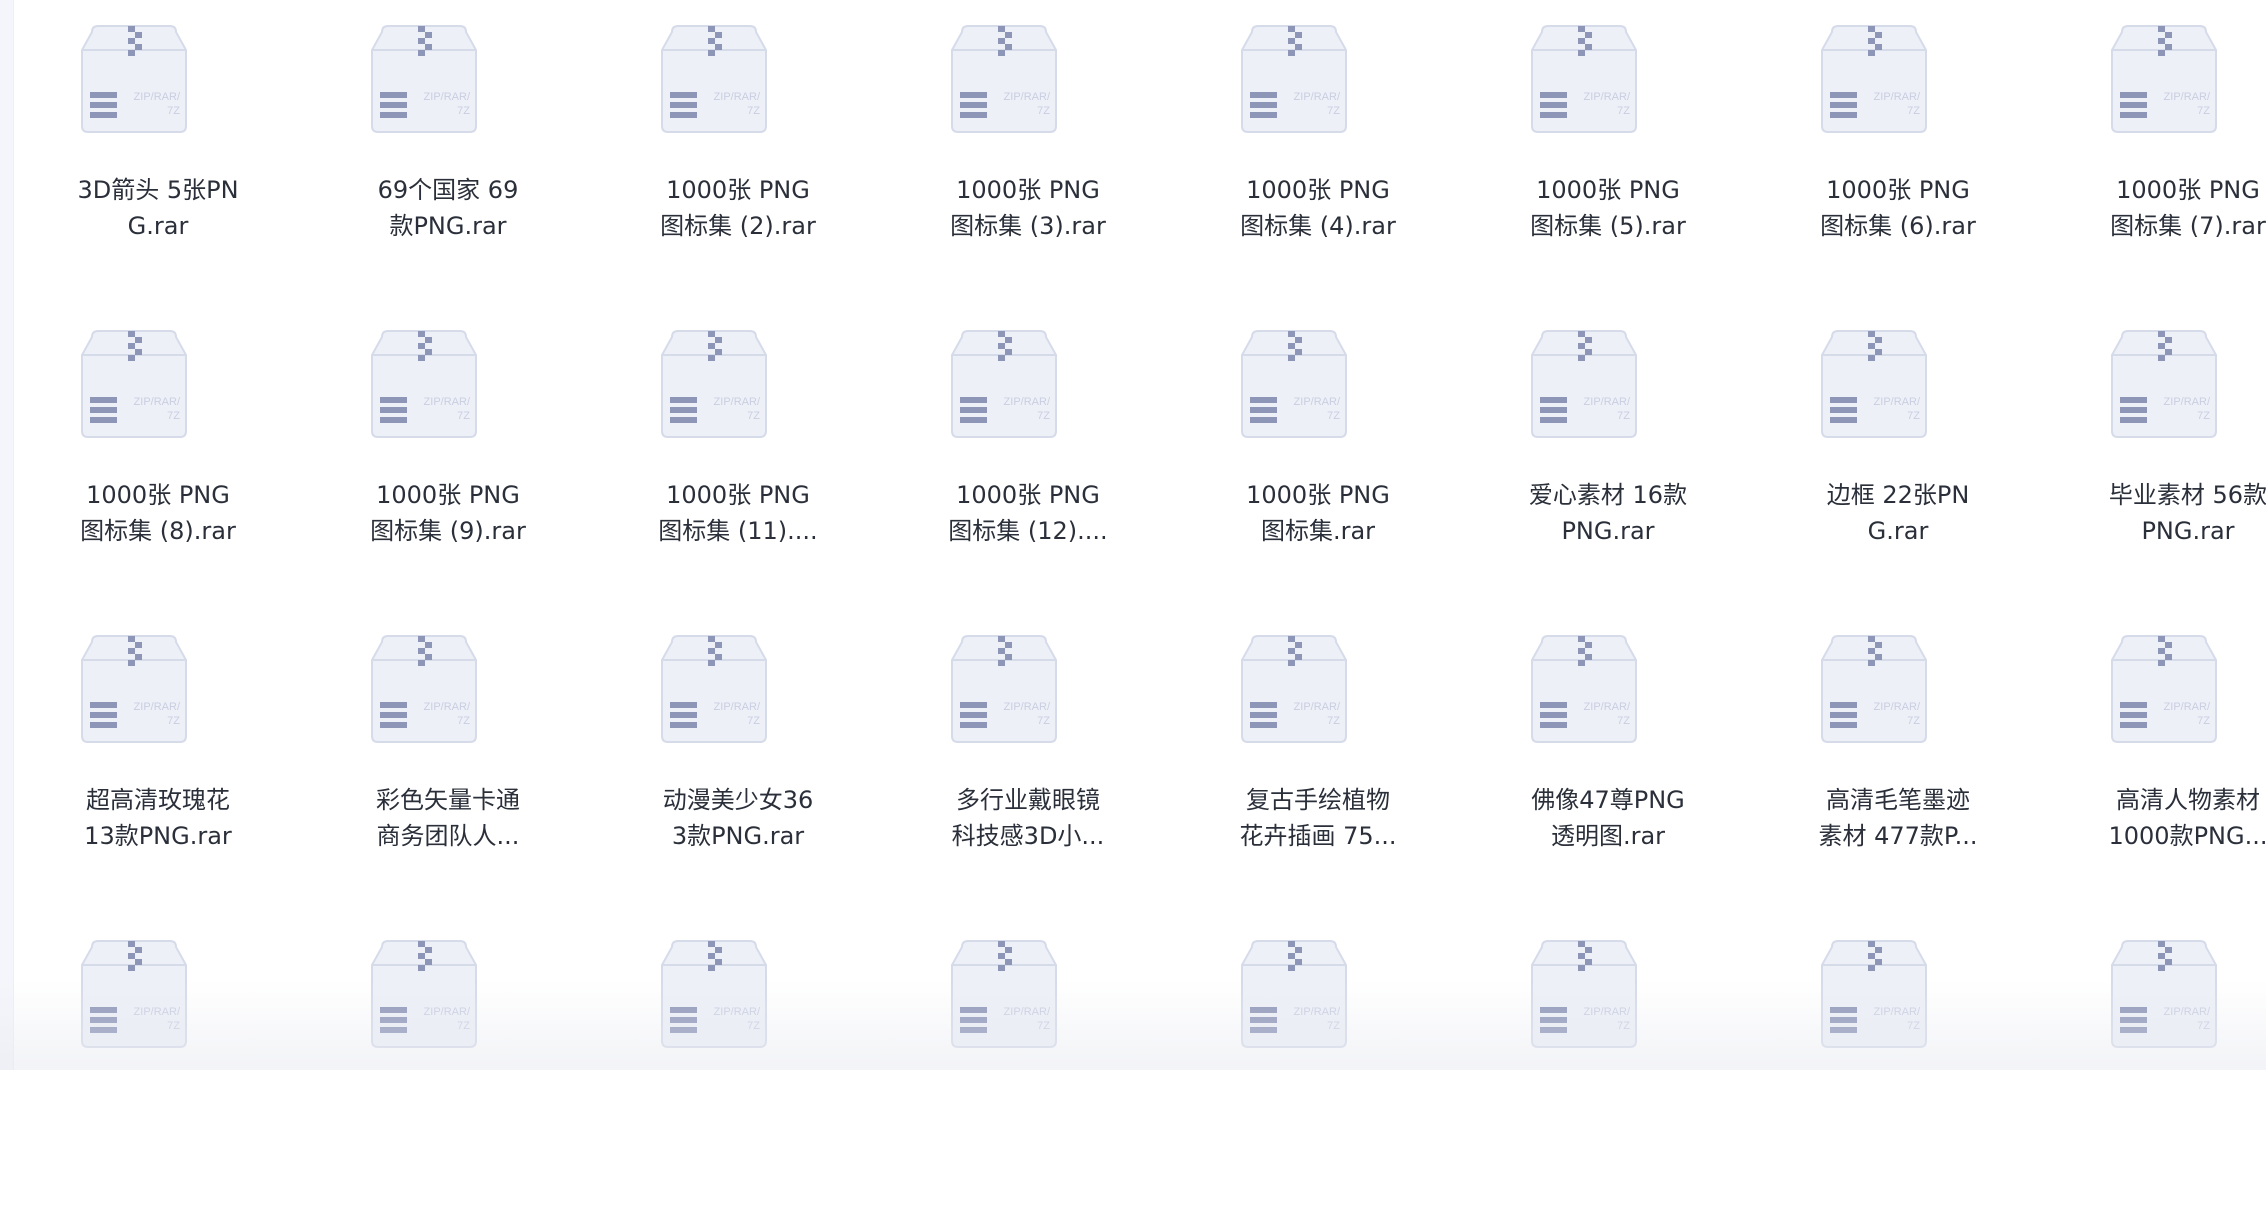  I want to click on file-name: 1000张 PNG 图标集 (3).rar, so click(1028, 208).